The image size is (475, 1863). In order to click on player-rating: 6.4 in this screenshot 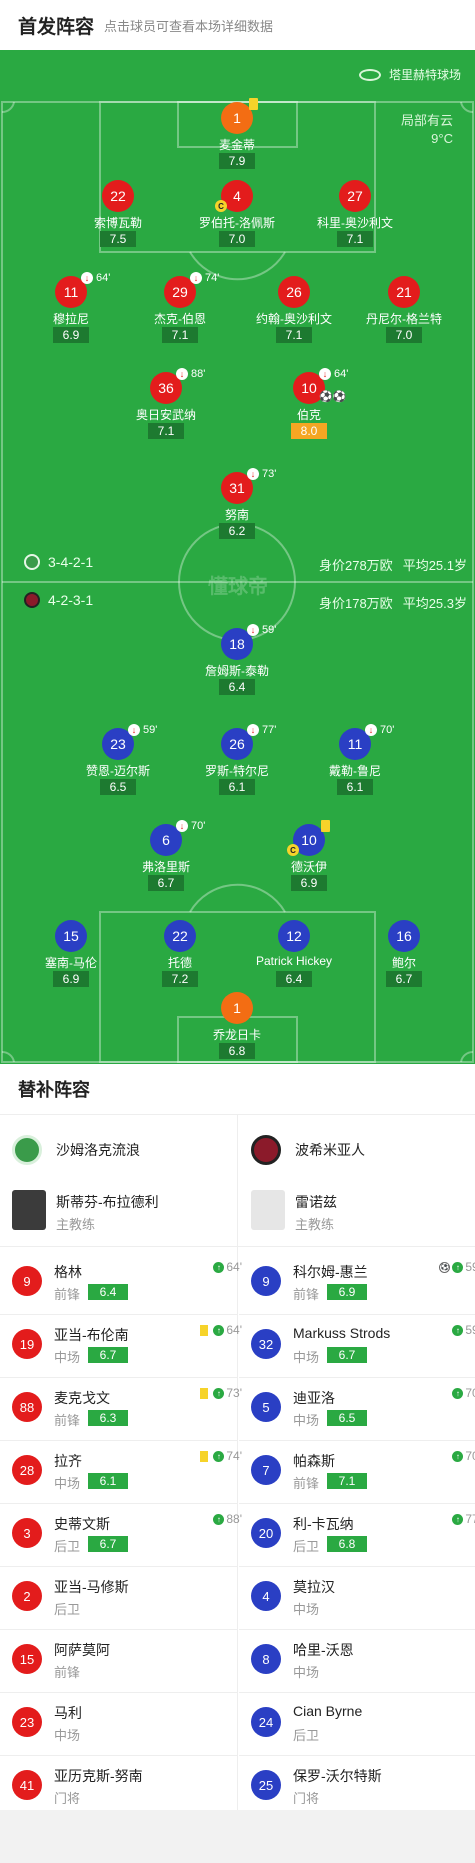, I will do `click(108, 1292)`.